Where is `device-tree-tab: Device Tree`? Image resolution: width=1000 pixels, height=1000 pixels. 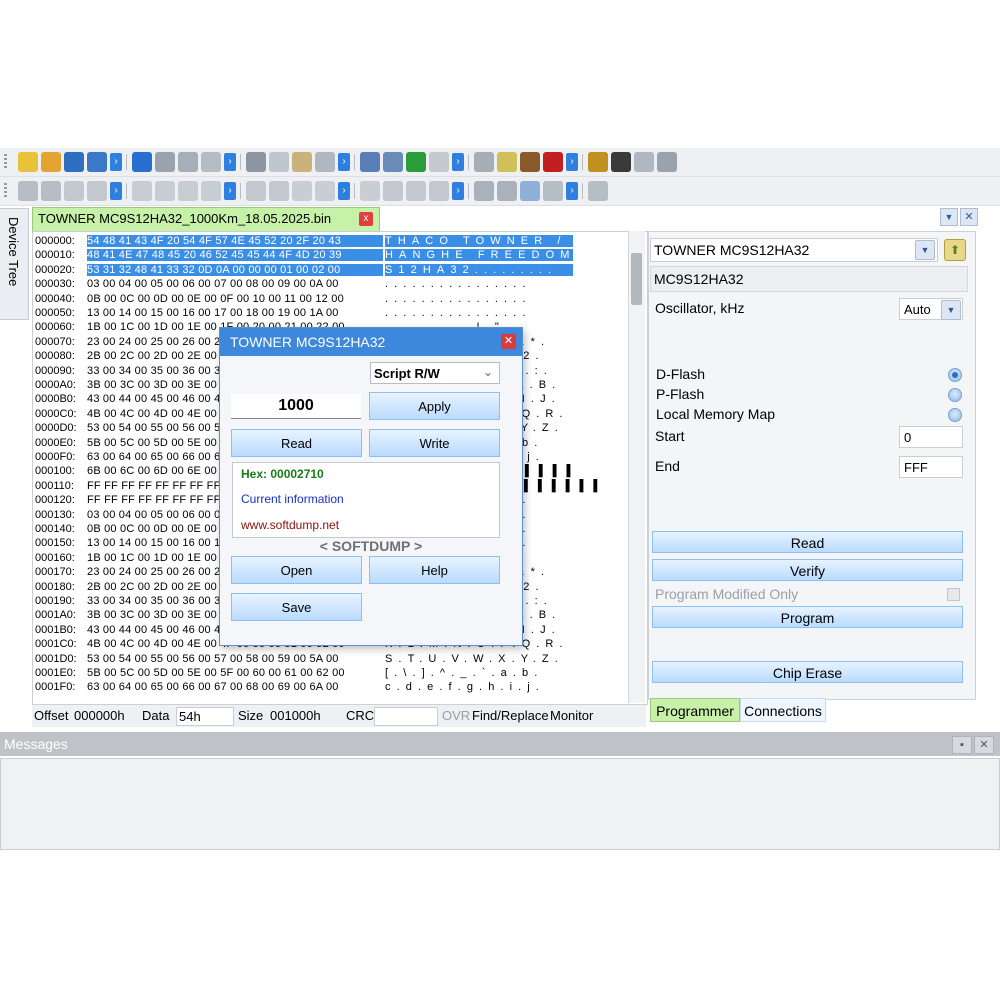 device-tree-tab: Device Tree is located at coordinates (14, 264).